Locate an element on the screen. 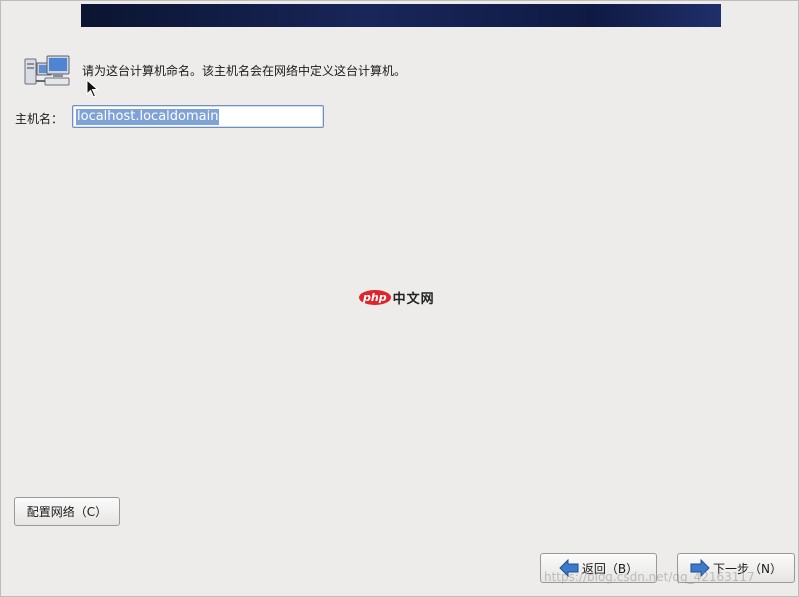 This screenshot has height=597, width=799. watermark: https://blog.csdn.net/qq_42163117 is located at coordinates (649, 577).